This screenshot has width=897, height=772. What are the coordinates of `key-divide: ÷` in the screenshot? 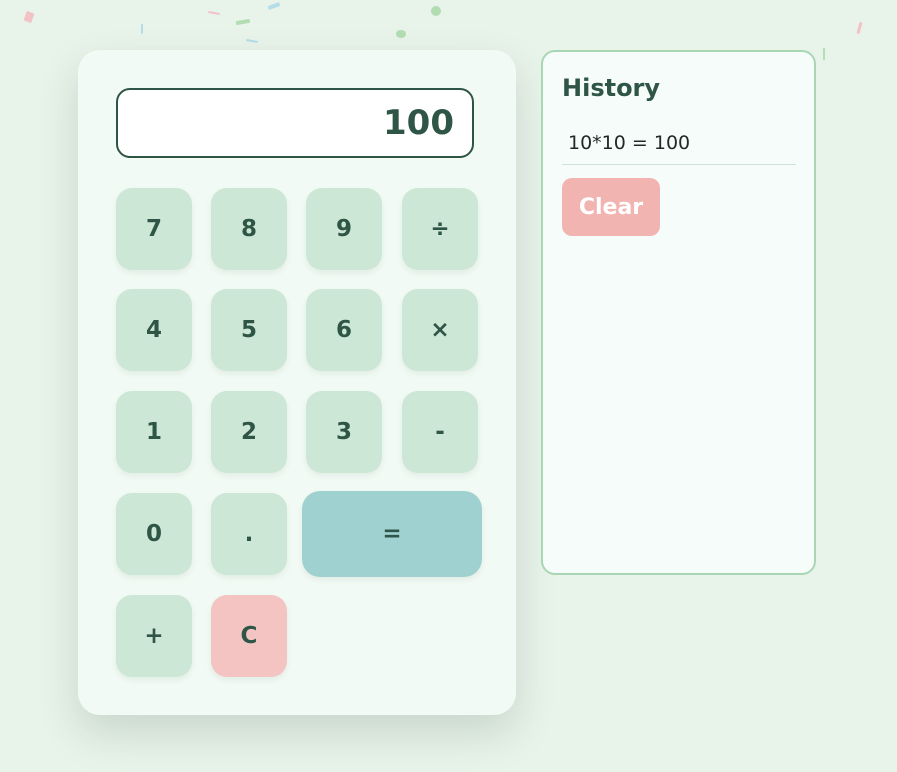 It's located at (440, 229).